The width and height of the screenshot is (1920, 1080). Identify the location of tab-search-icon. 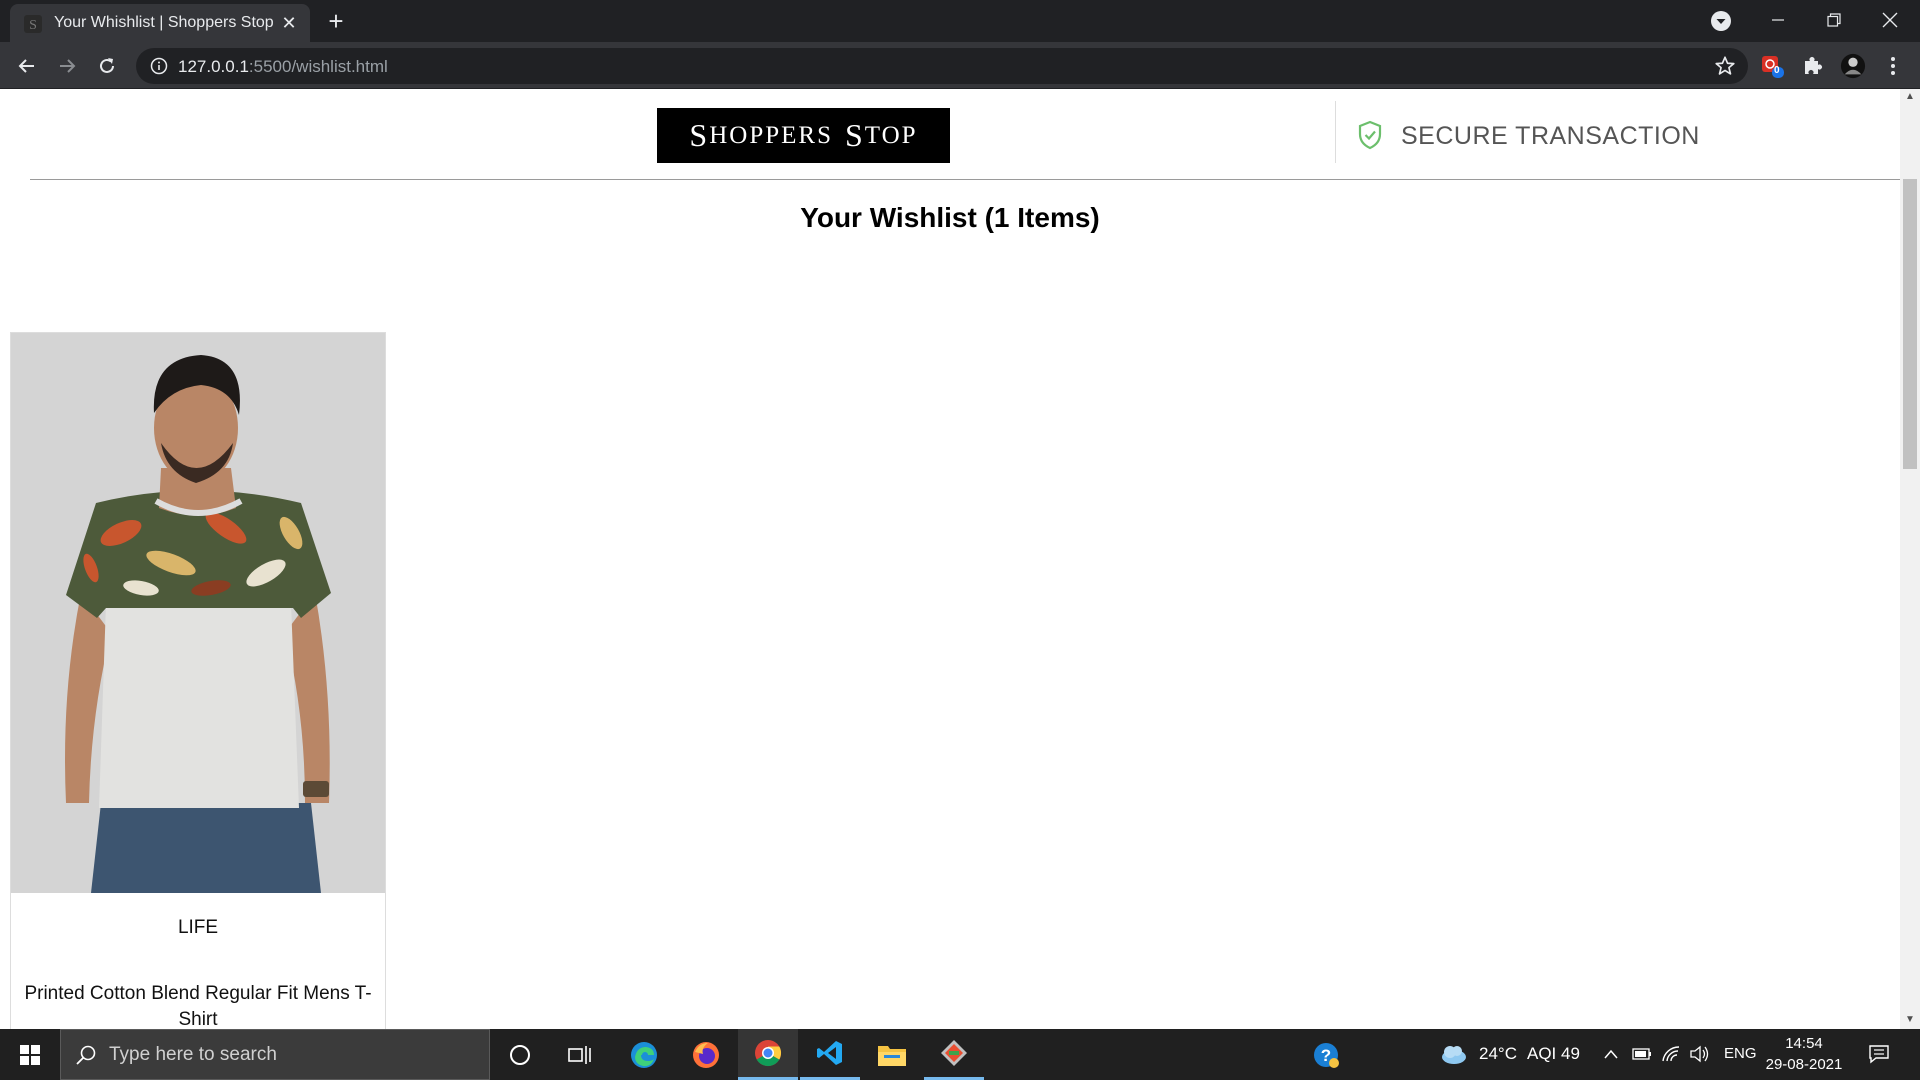
(1721, 21).